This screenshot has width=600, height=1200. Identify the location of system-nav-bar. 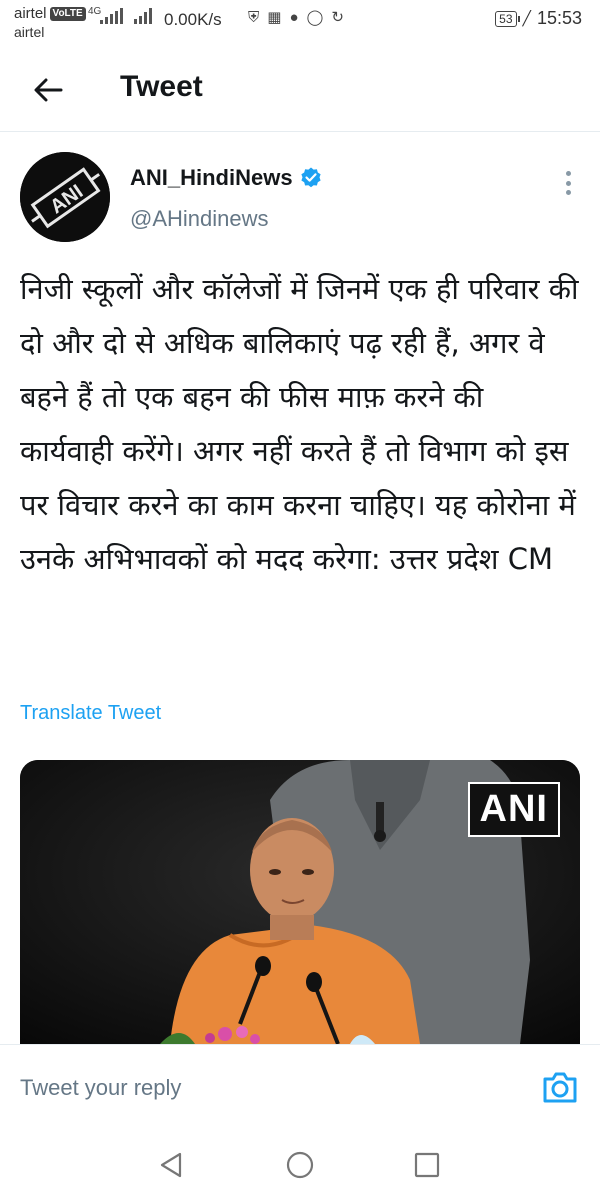
(300, 1165).